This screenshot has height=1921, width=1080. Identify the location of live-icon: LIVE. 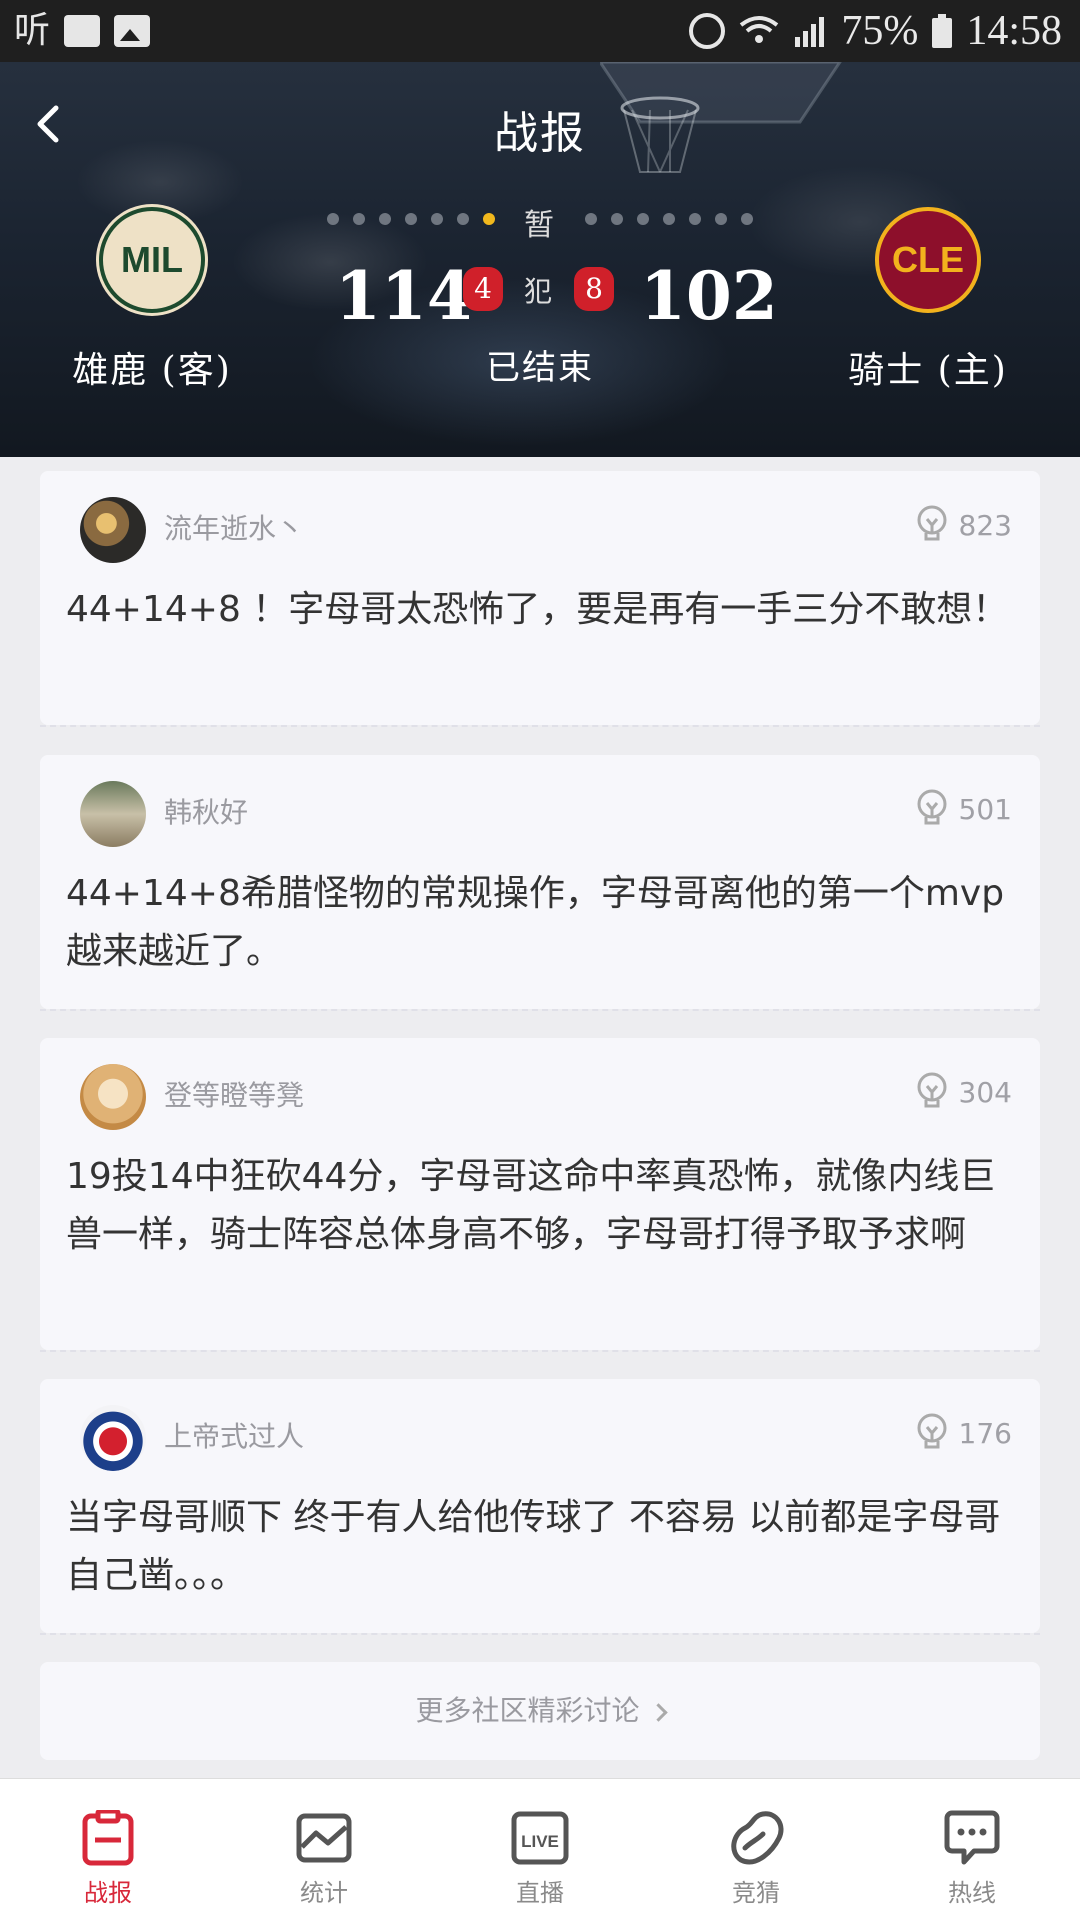
(540, 1838).